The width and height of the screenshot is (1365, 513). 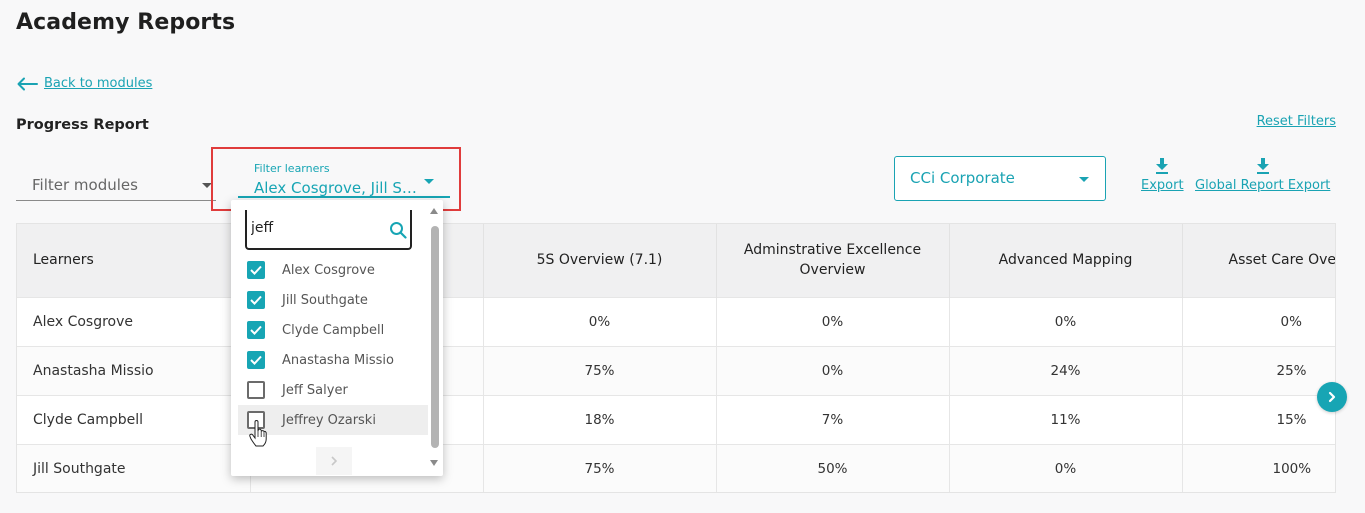 What do you see at coordinates (134, 467) in the screenshot?
I see `learner-cell: Jill Southgate` at bounding box center [134, 467].